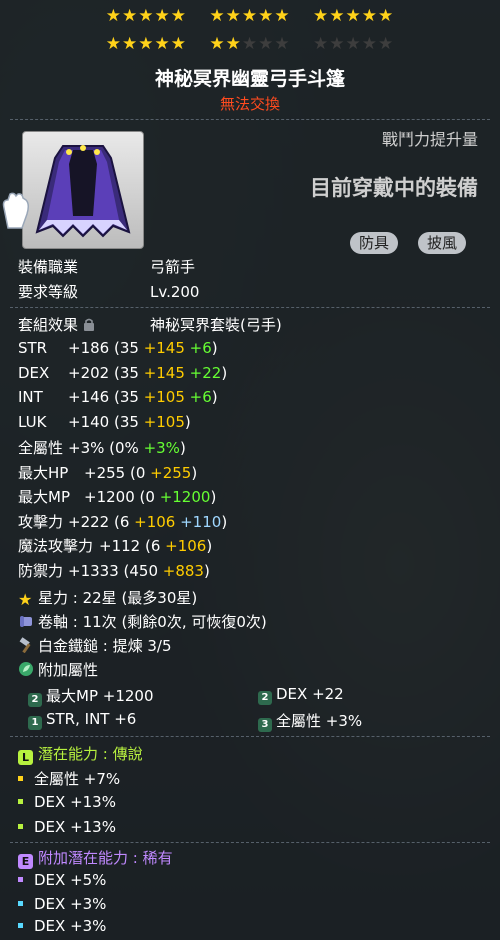 This screenshot has height=940, width=500. I want to click on stat-value-part: +3%, so click(161, 448).